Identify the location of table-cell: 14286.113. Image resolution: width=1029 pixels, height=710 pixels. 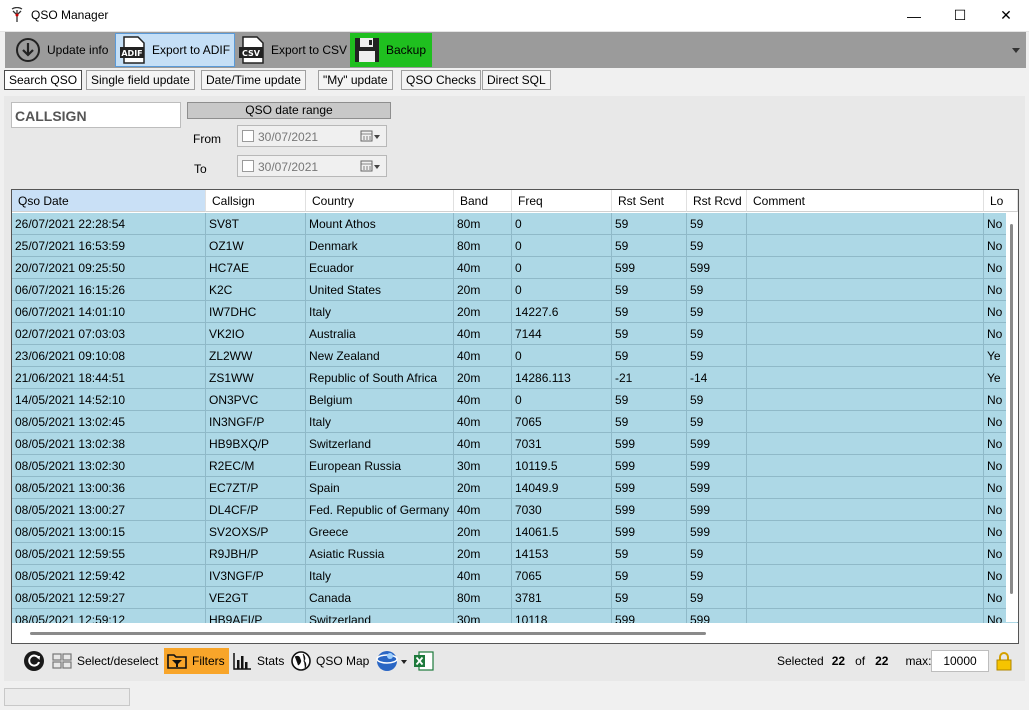
(562, 378).